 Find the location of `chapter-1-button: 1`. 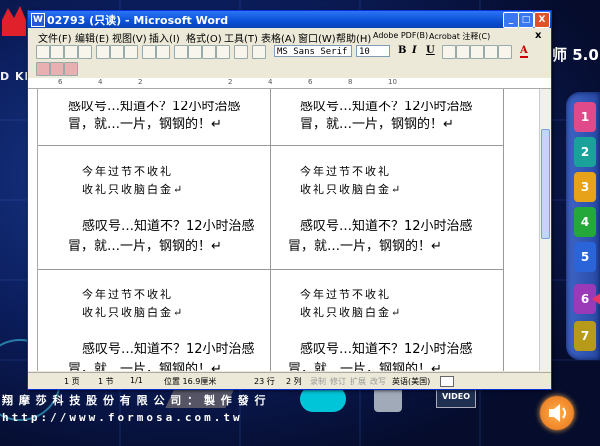

chapter-1-button: 1 is located at coordinates (585, 117).